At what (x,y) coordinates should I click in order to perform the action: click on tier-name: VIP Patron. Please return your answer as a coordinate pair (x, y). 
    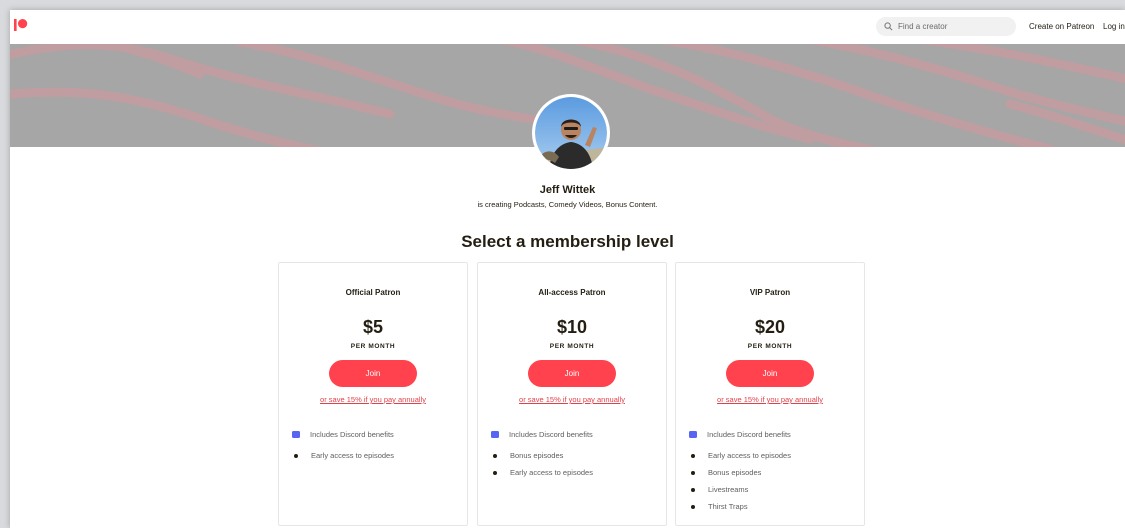
    Looking at the image, I should click on (770, 292).